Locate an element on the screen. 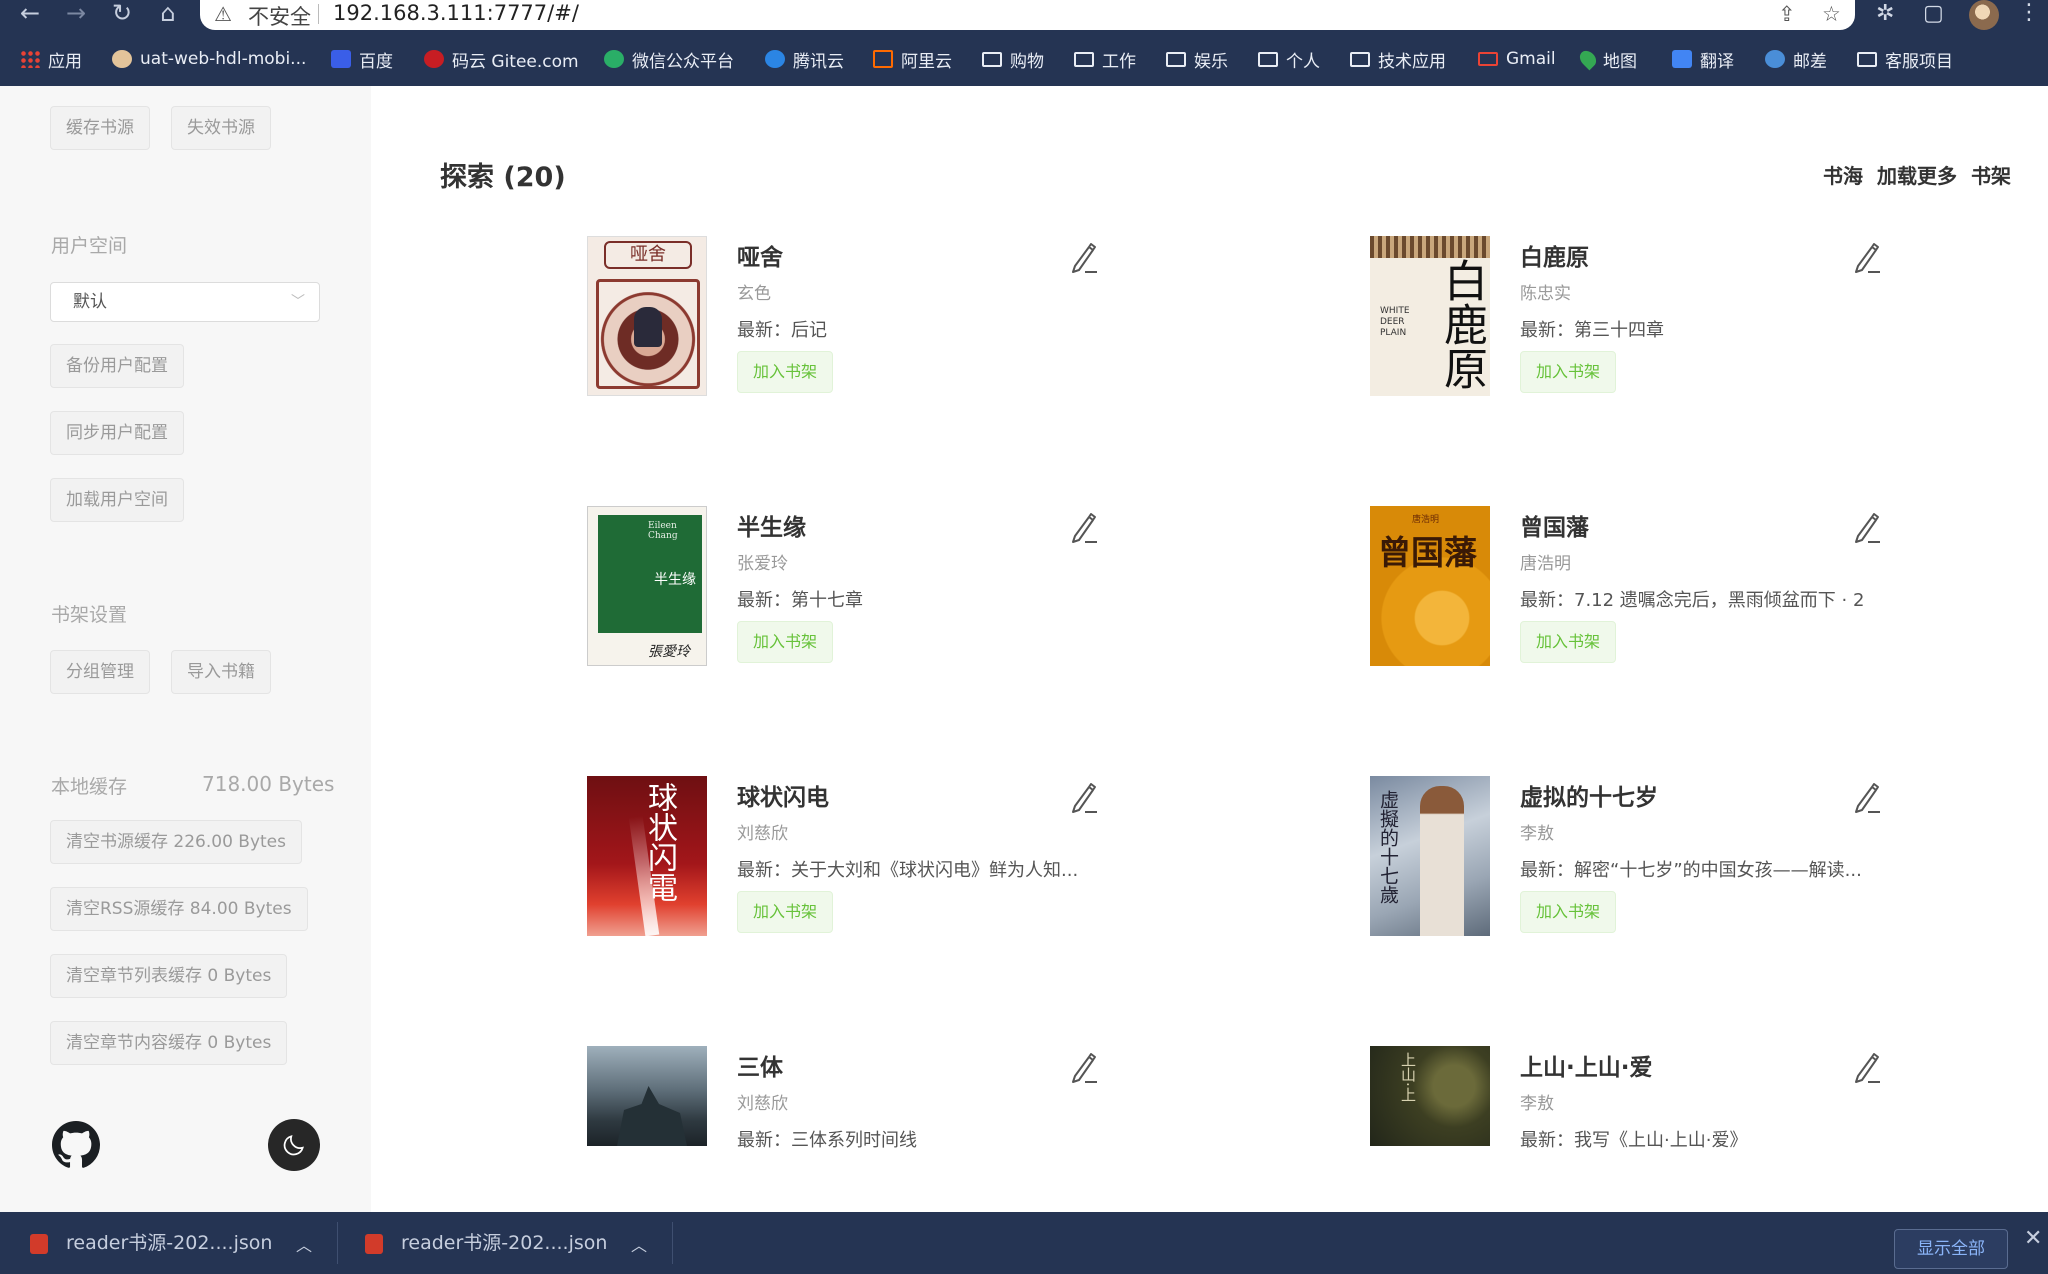 The image size is (2048, 1274). warning-icon: ⚠ is located at coordinates (223, 14).